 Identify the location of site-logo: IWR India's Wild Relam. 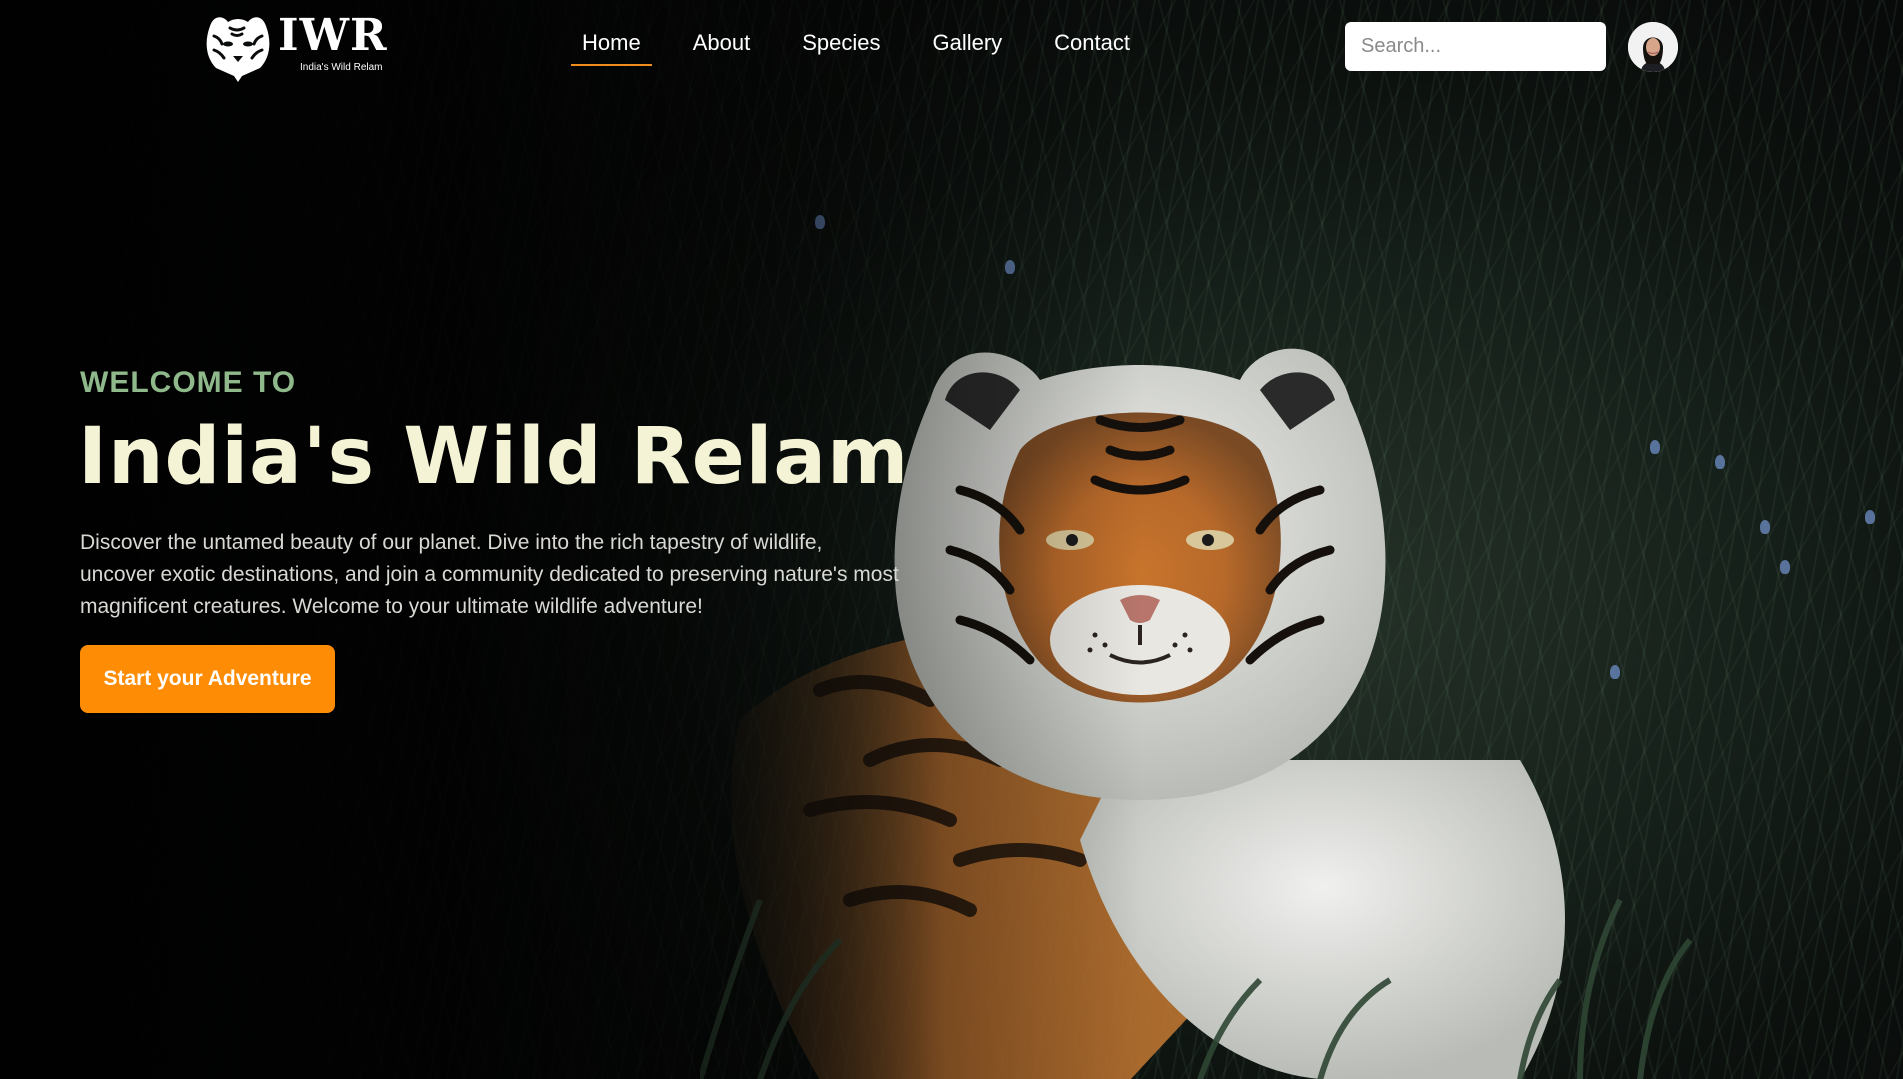
(300, 46).